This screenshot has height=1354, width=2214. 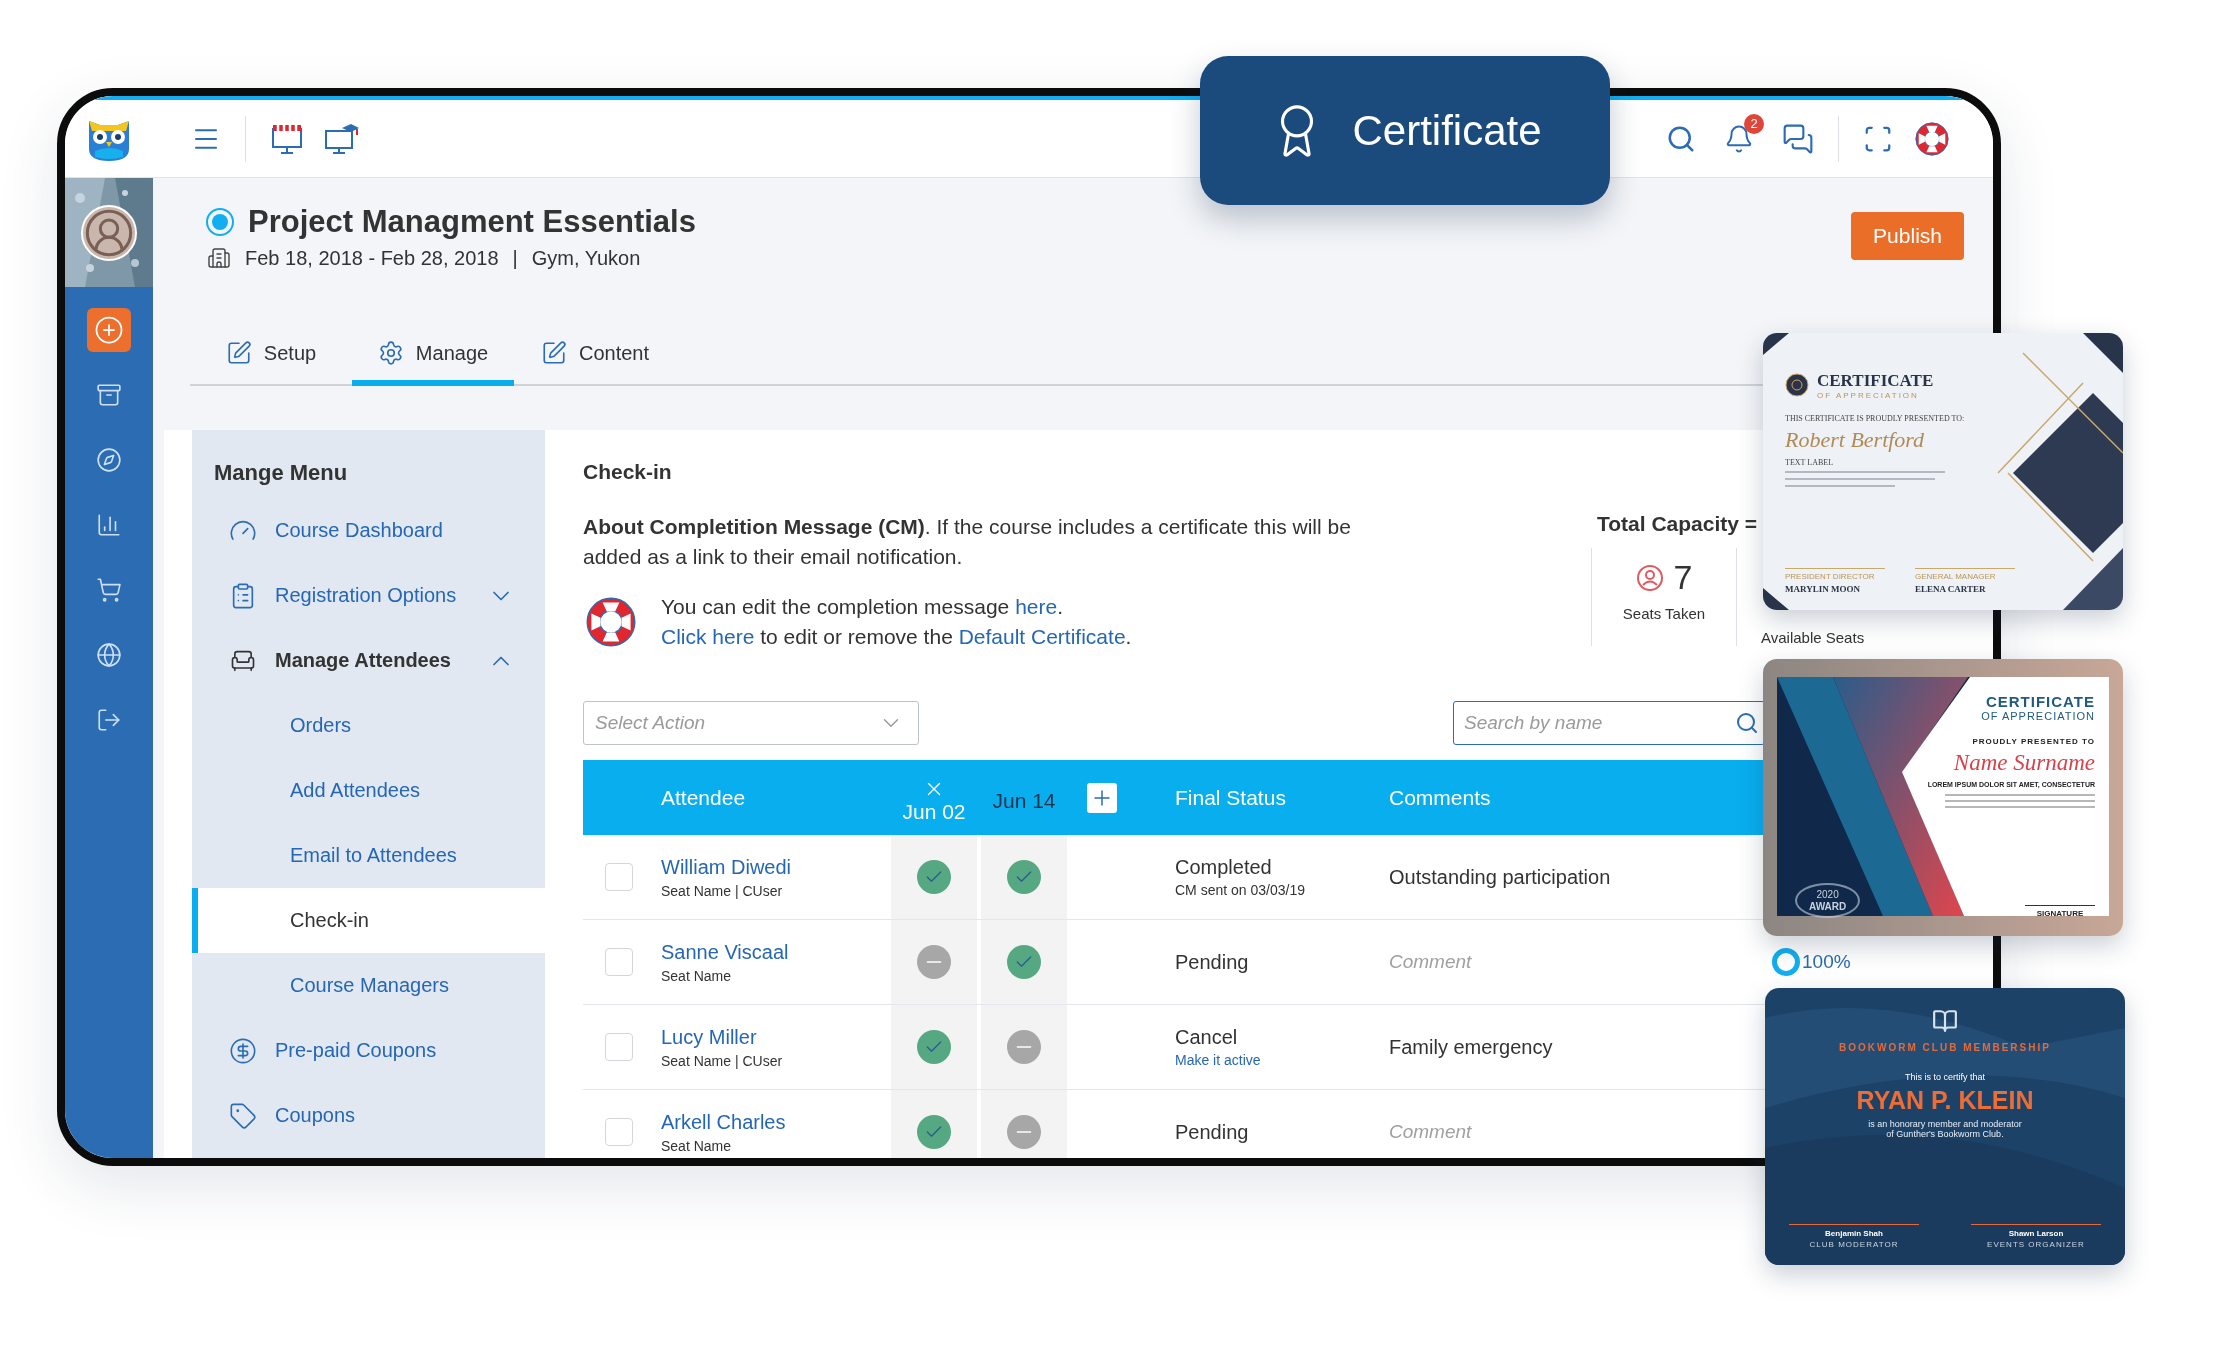 What do you see at coordinates (1945, 1021) in the screenshot?
I see `book-icon` at bounding box center [1945, 1021].